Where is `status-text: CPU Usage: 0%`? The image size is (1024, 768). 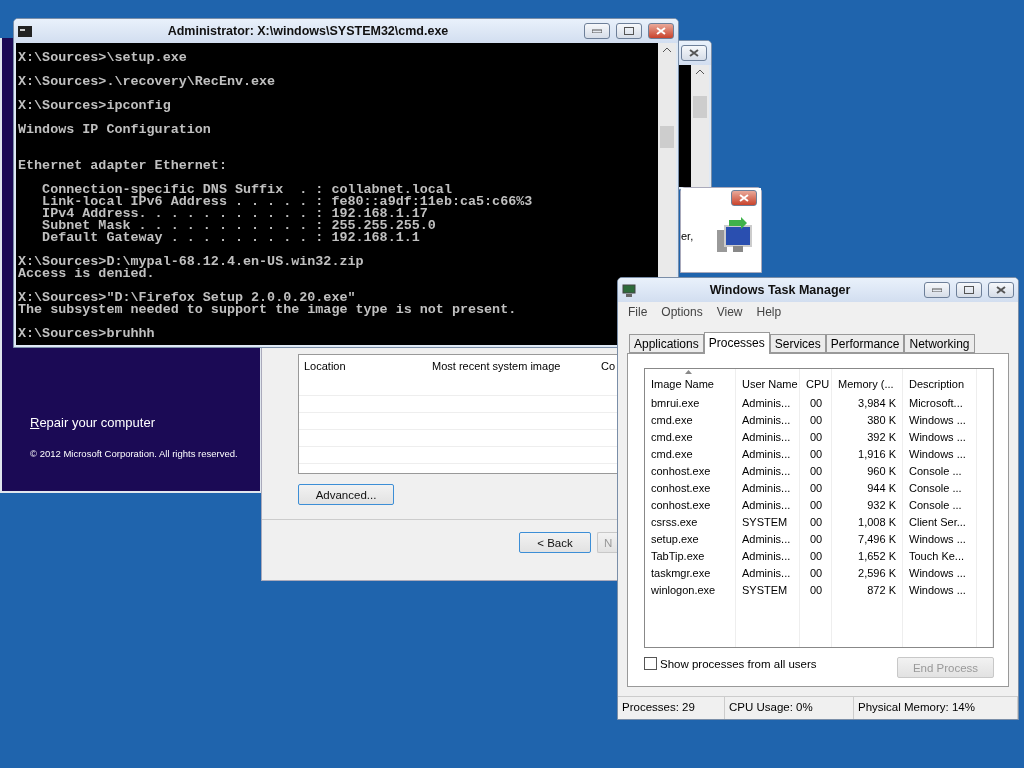 status-text: CPU Usage: 0% is located at coordinates (789, 708).